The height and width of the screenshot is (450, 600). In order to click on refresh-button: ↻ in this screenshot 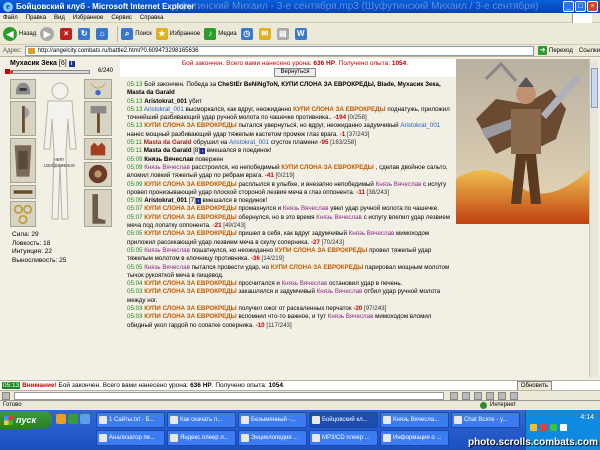, I will do `click(85, 33)`.